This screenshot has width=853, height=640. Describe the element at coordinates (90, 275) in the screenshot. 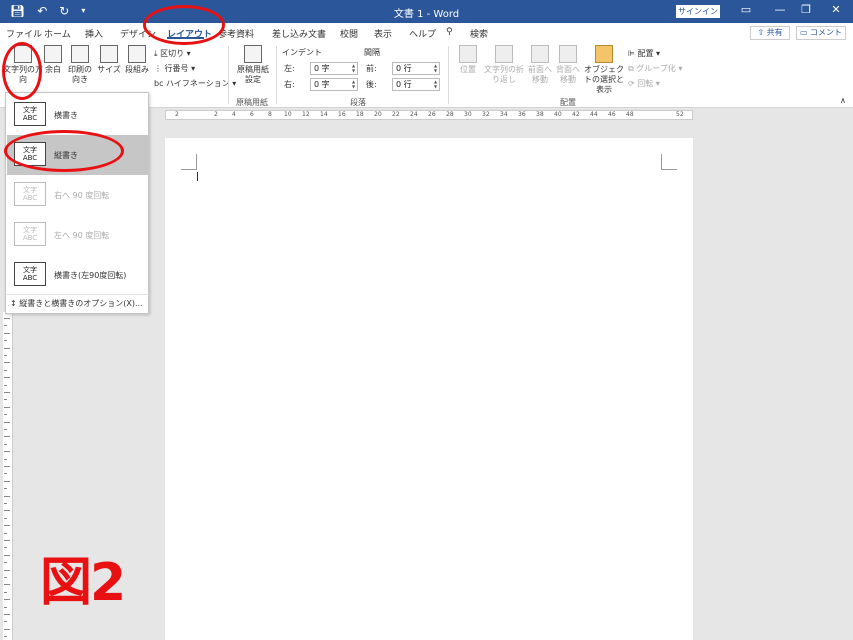

I see `menu-item-label: 横書き(左90度回転)` at that location.